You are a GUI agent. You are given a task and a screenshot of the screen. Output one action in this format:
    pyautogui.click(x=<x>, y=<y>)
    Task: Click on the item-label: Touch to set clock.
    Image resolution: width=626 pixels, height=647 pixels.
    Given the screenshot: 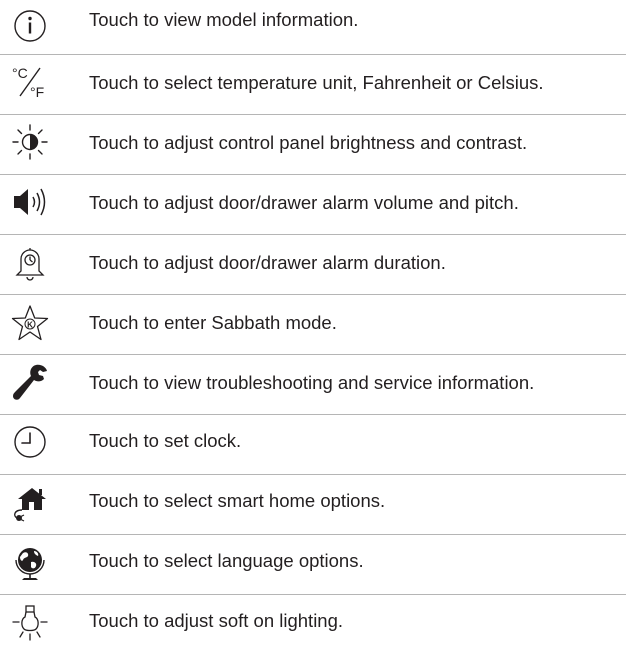 What is the action you would take?
    pyautogui.click(x=165, y=440)
    